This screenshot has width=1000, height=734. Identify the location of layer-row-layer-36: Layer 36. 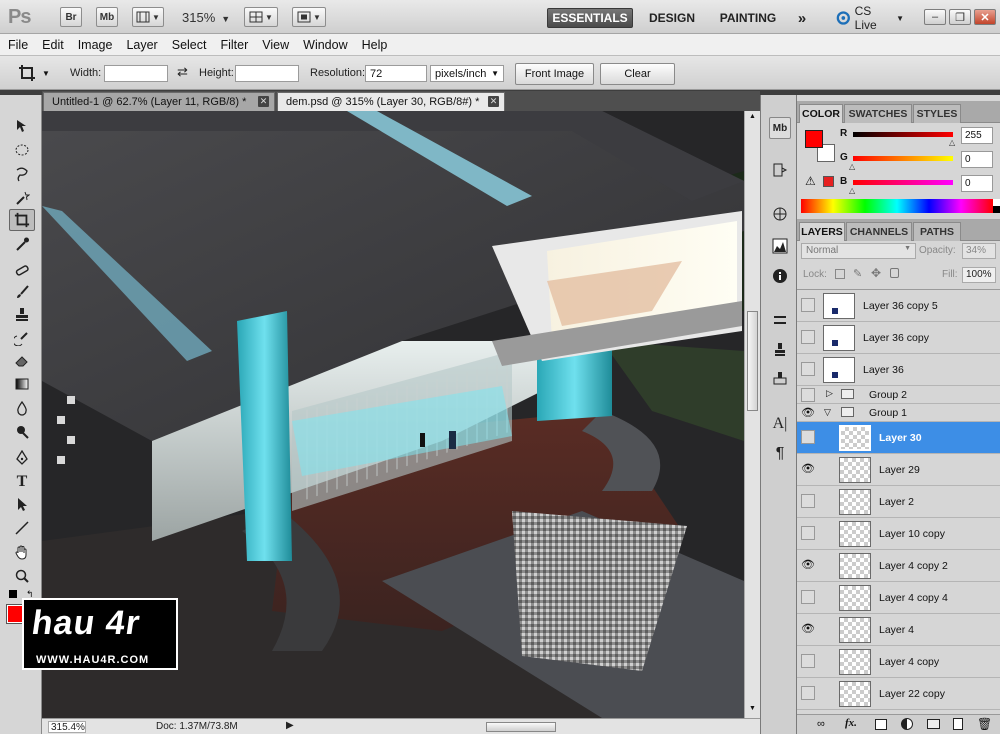
(898, 370).